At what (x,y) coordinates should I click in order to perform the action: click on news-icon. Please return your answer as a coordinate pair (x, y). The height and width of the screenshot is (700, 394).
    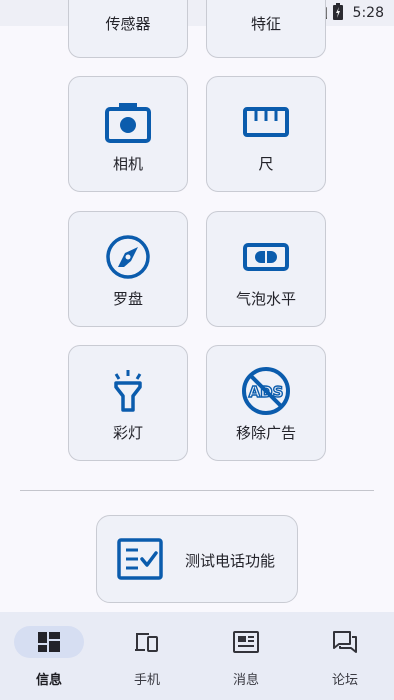
    Looking at the image, I should click on (246, 642).